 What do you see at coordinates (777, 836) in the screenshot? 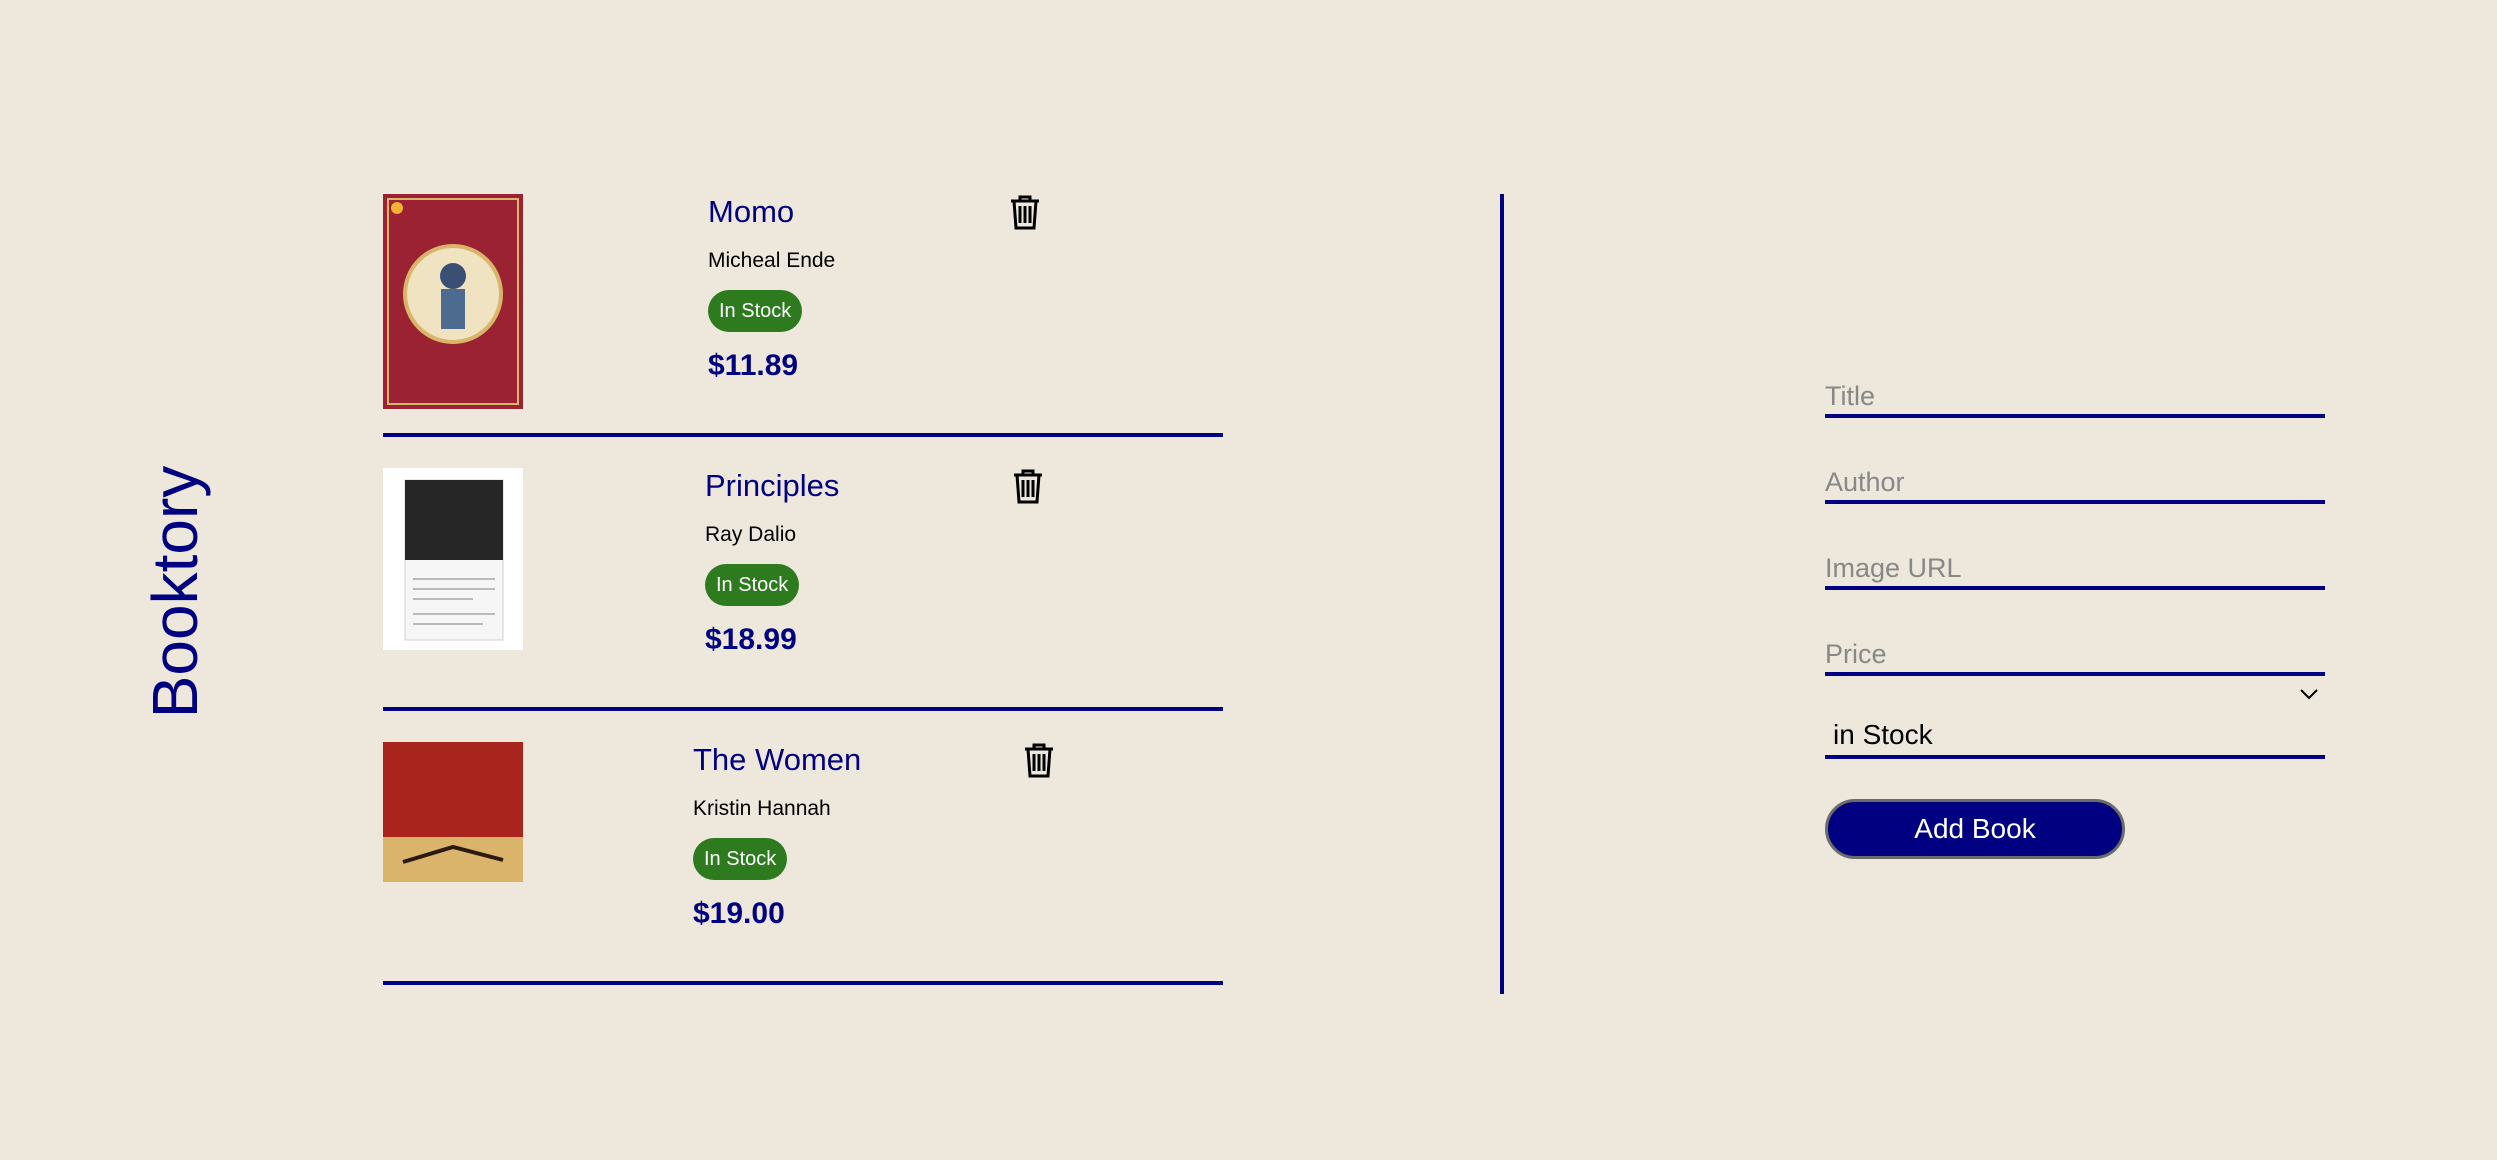
I see `book-info: The Women Kristin Hannah In Stock $19.00` at bounding box center [777, 836].